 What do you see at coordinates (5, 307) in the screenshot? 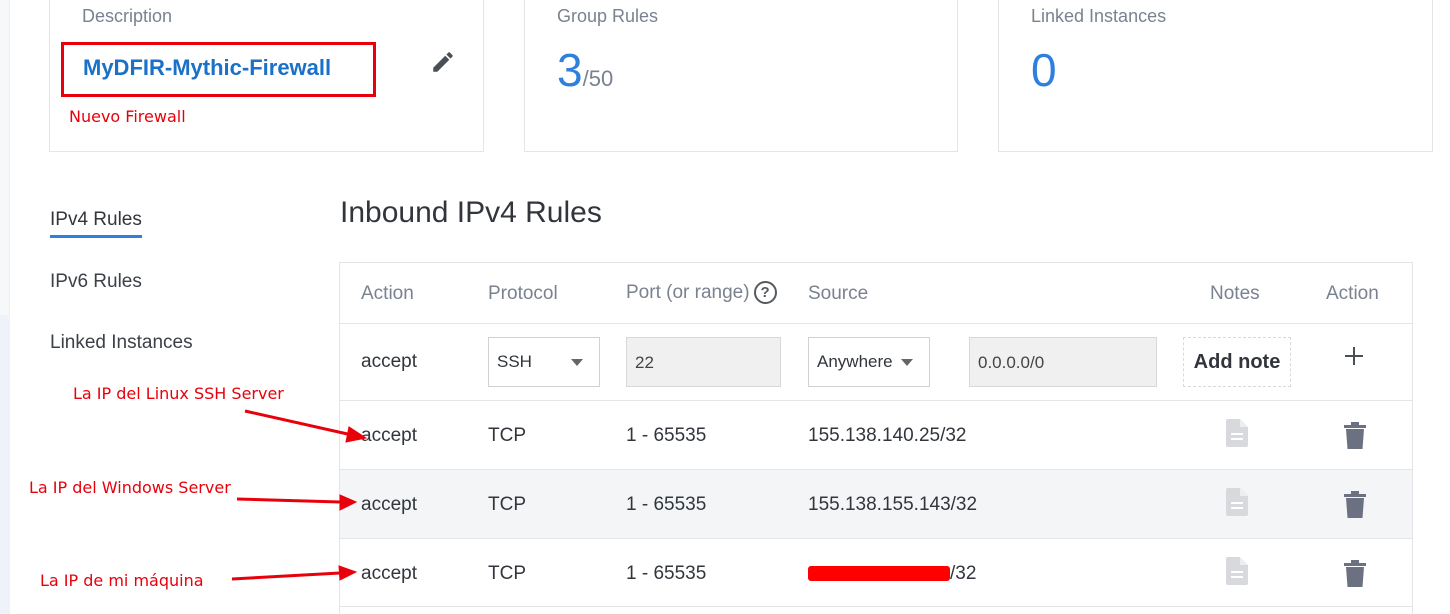
I see `left-strip` at bounding box center [5, 307].